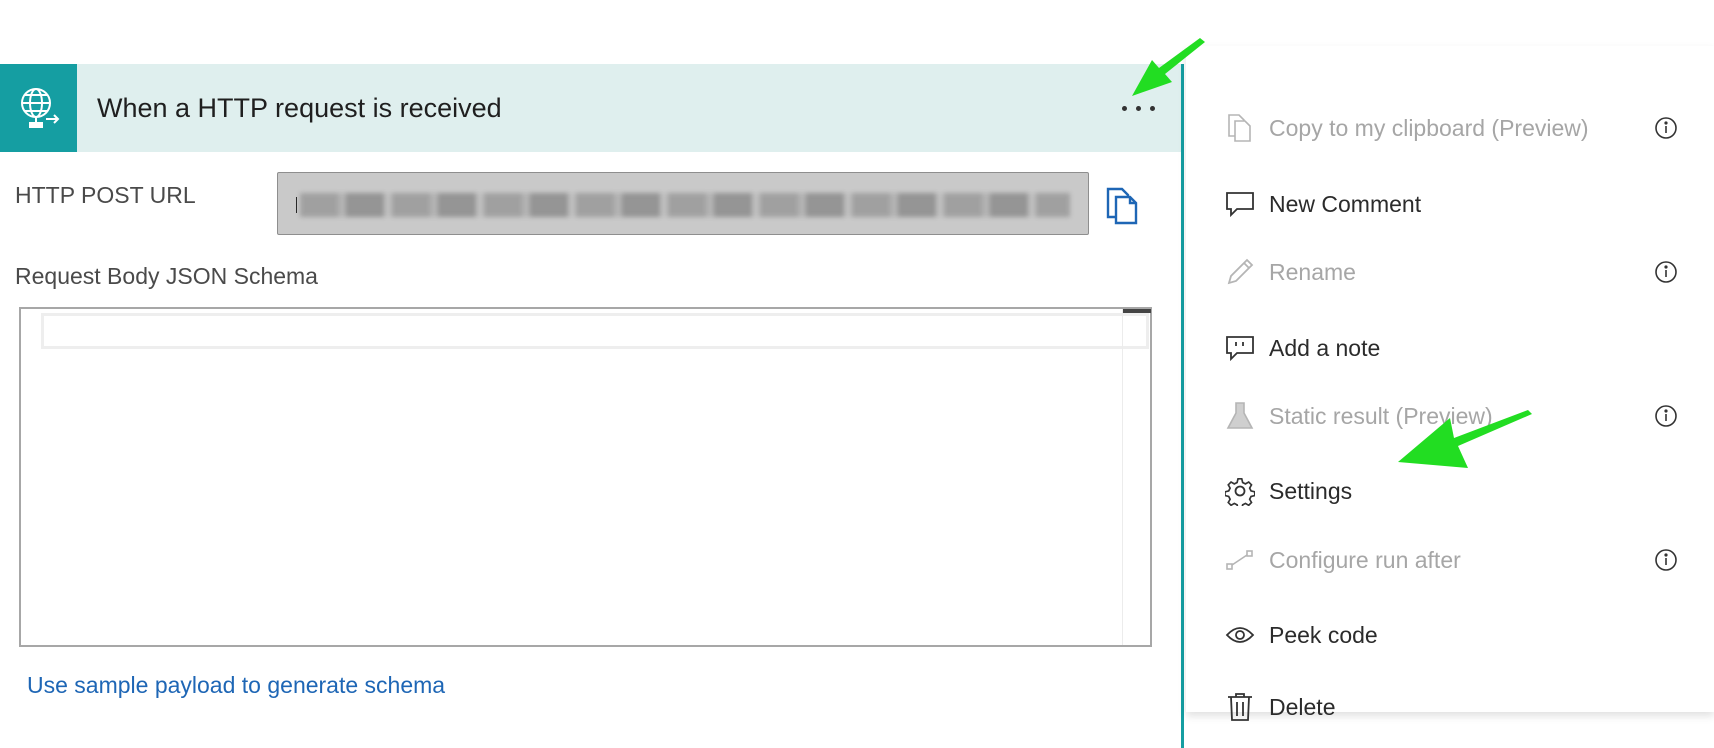 The width and height of the screenshot is (1714, 748). Describe the element at coordinates (1240, 272) in the screenshot. I see `pencil-icon` at that location.